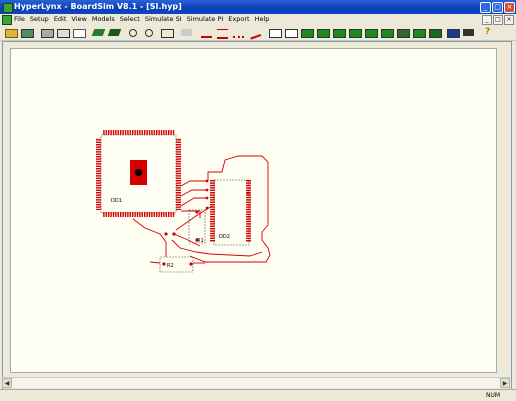 The height and width of the screenshot is (401, 516). I want to click on horizontal-scrollbar: ◀ ▶, so click(256, 382).